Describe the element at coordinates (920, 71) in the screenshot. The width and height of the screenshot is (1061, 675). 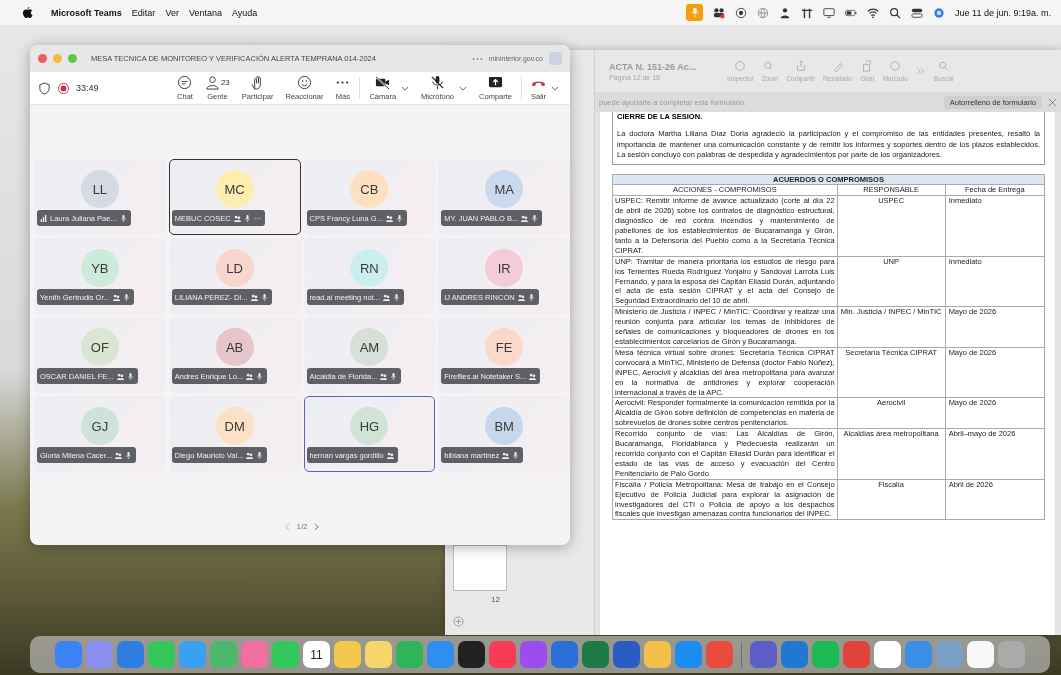
I see `chevrons-icon` at that location.